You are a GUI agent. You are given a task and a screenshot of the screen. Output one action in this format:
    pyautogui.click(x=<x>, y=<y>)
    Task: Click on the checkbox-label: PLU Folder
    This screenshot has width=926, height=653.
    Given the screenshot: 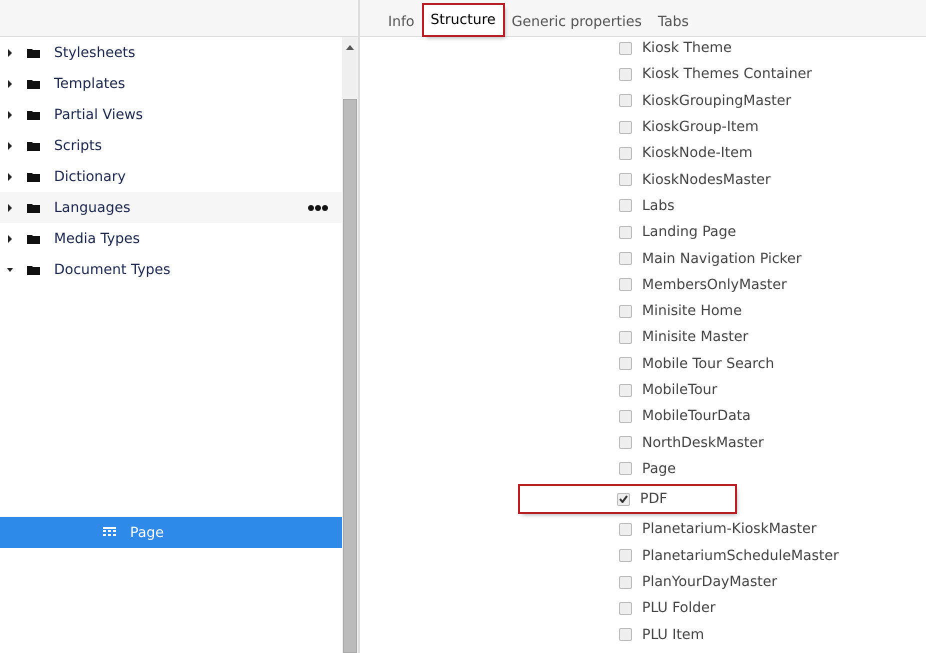 What is the action you would take?
    pyautogui.click(x=679, y=608)
    